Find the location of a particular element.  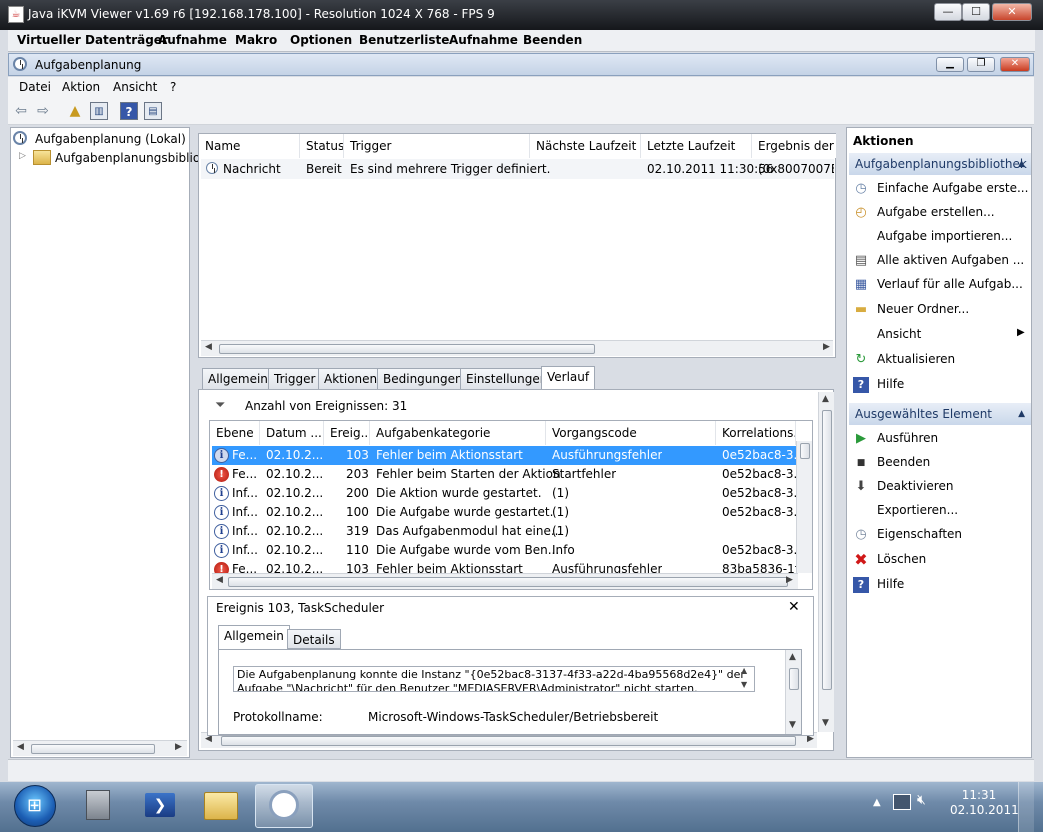

start-button: ⊞ is located at coordinates (35, 806).